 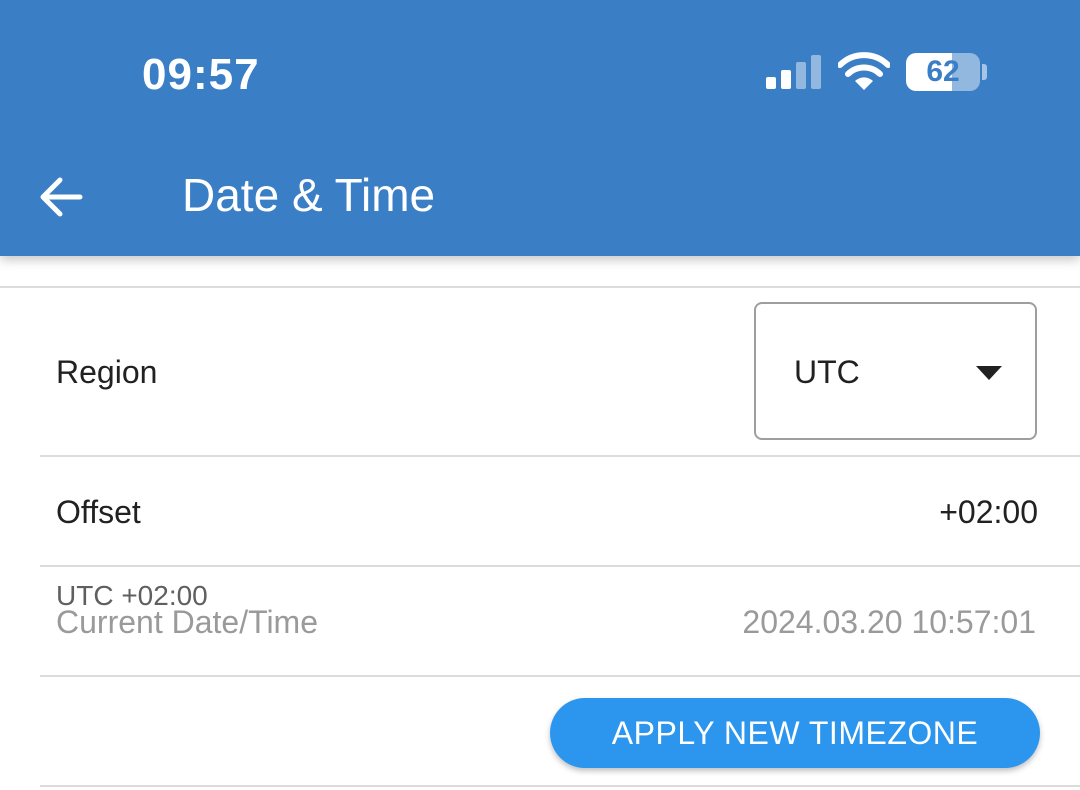 I want to click on battery-icon: 62, so click(x=943, y=72).